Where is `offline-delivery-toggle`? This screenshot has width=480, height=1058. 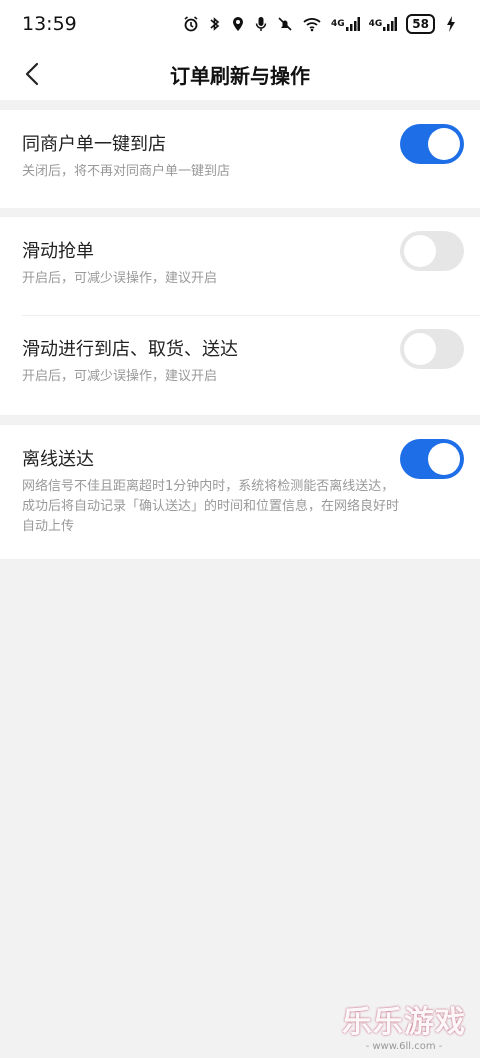 offline-delivery-toggle is located at coordinates (432, 459).